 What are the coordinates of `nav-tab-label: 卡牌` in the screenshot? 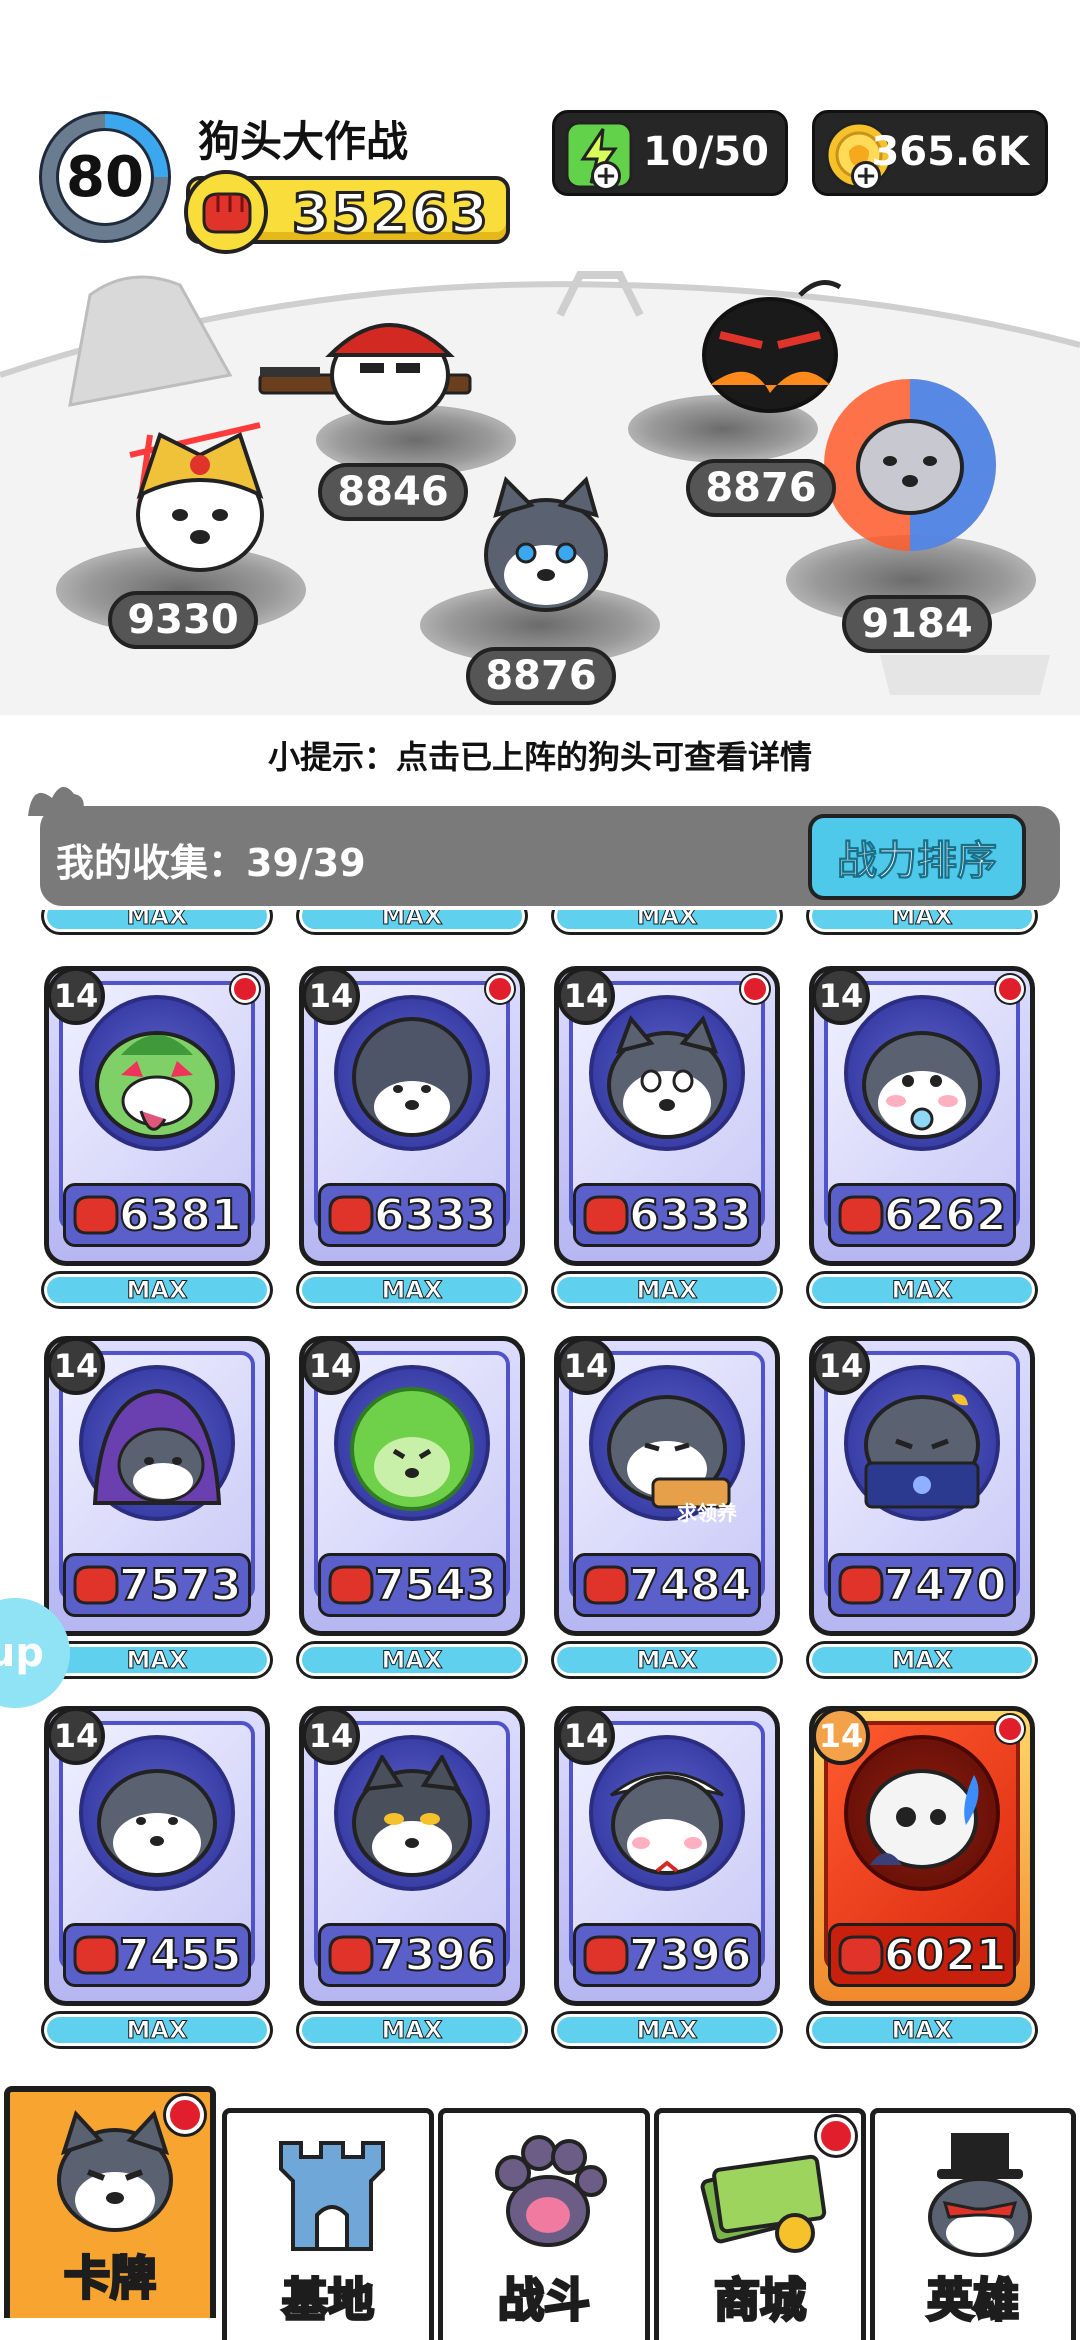 It's located at (110, 2278).